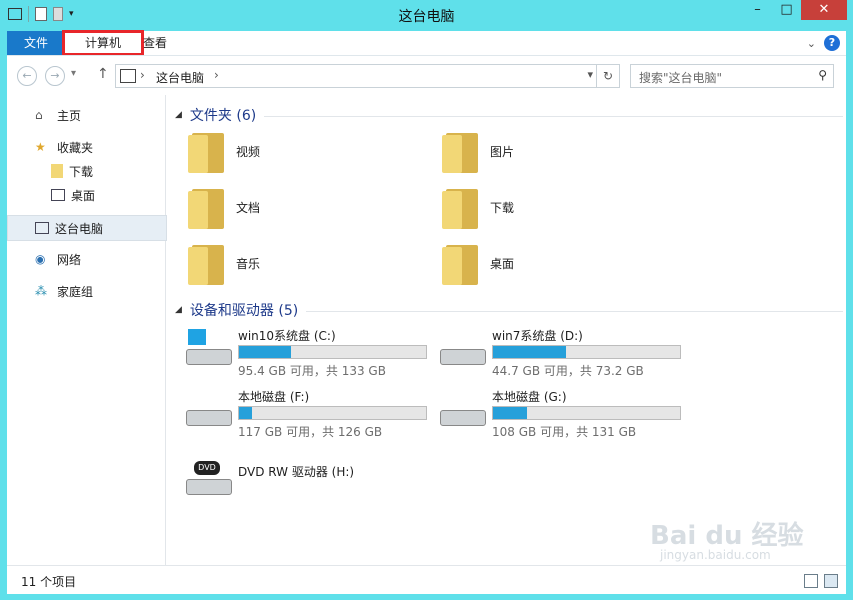  Describe the element at coordinates (824, 10) in the screenshot. I see `close-button: ✕` at that location.